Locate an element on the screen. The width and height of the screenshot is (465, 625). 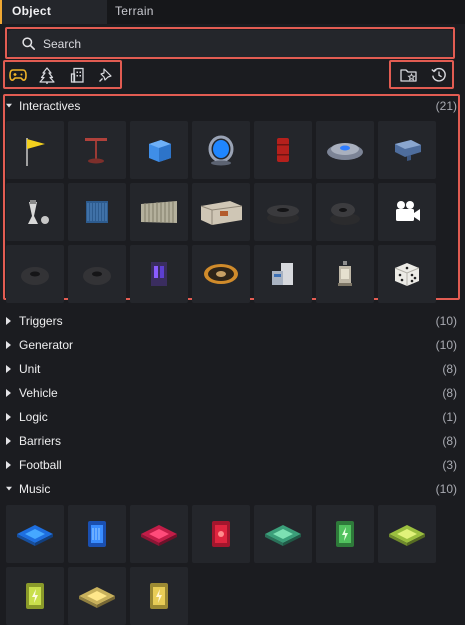
category-label: Barriers is located at coordinates (40, 441).